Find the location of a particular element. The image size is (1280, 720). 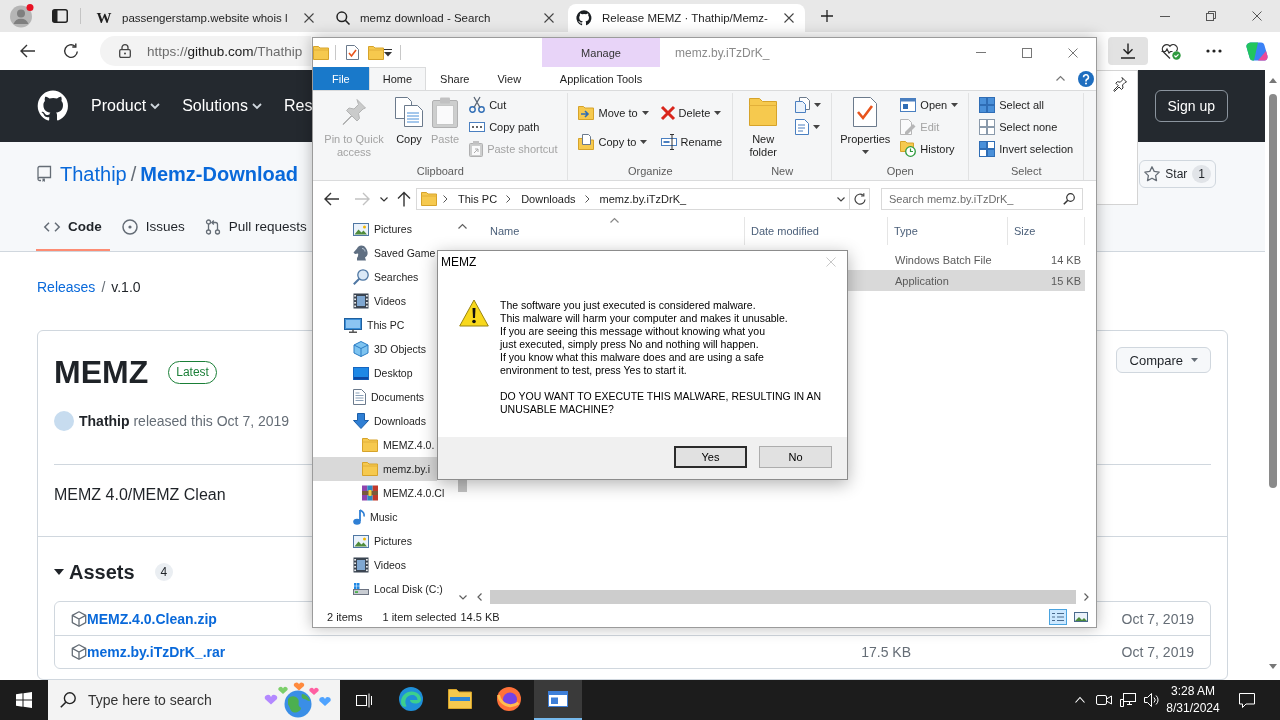

ribbon-tab: Home is located at coordinates (397, 78).